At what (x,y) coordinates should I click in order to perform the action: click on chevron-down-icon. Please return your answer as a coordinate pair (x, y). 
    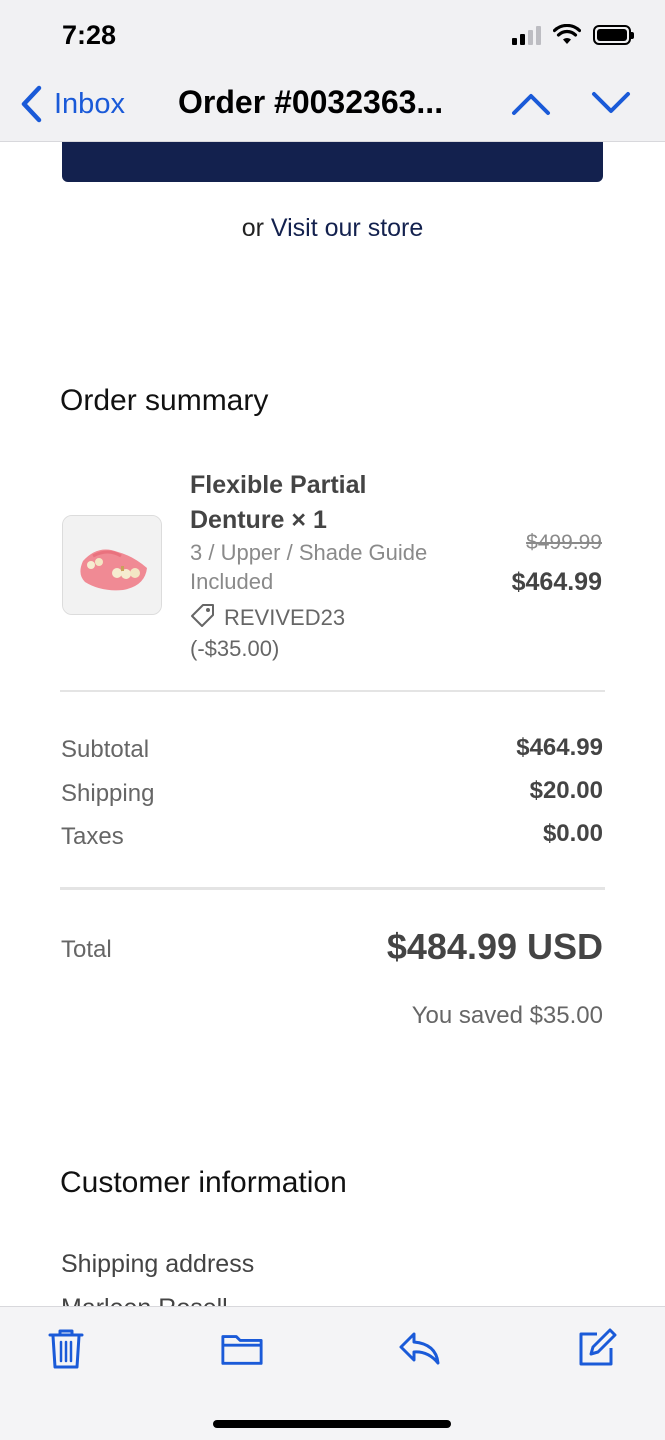
    Looking at the image, I should click on (611, 102).